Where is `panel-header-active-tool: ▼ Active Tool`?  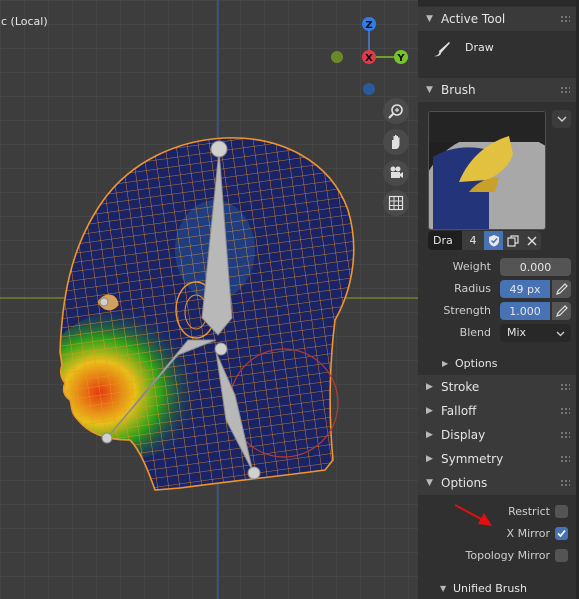 panel-header-active-tool: ▼ Active Tool is located at coordinates (497, 19).